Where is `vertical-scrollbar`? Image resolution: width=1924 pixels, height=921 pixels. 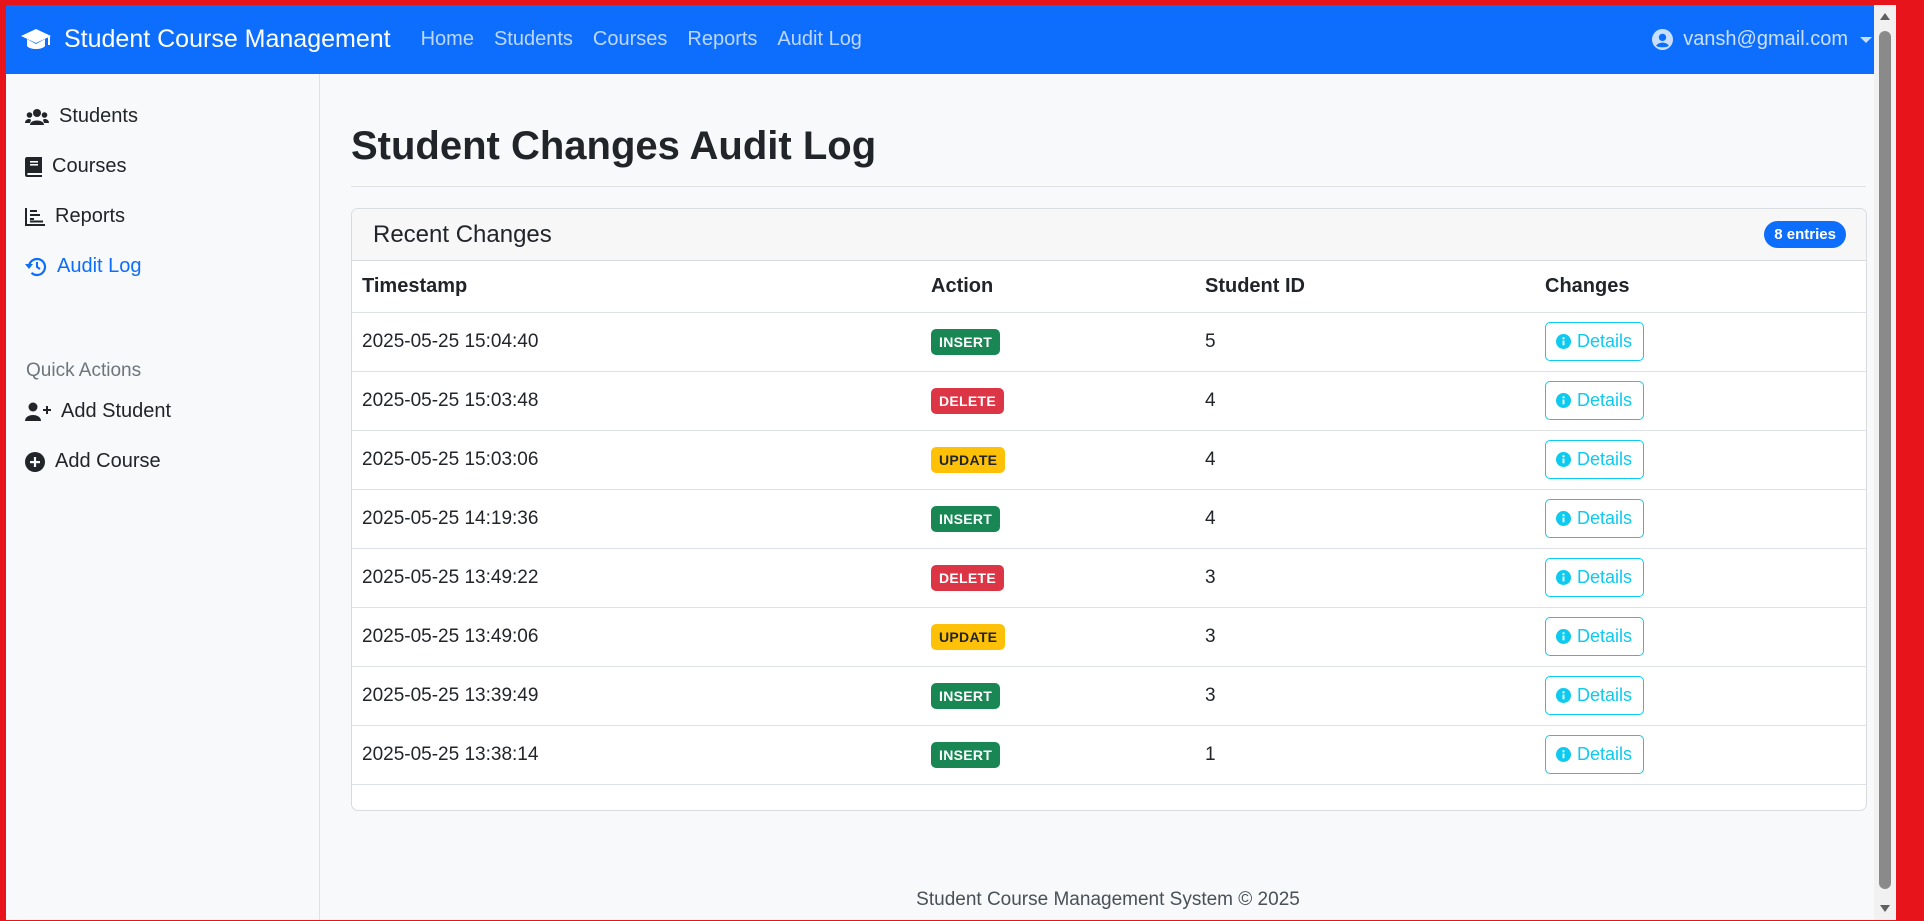 vertical-scrollbar is located at coordinates (1885, 462).